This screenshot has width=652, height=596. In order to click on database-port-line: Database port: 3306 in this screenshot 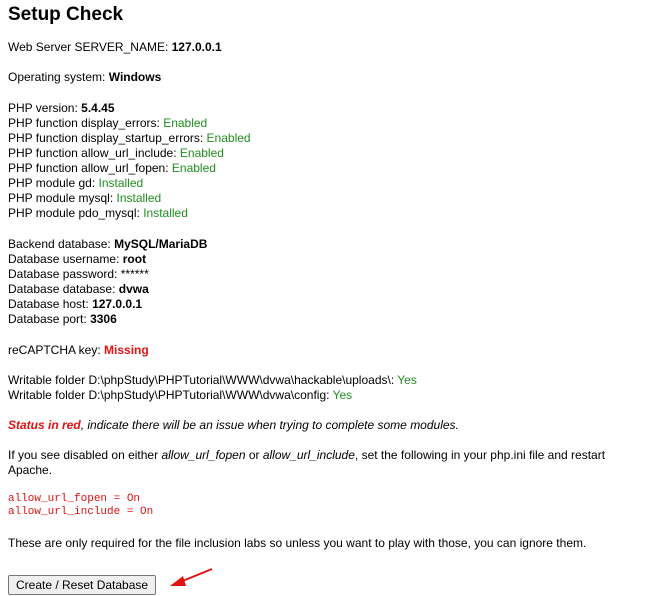, I will do `click(62, 319)`.